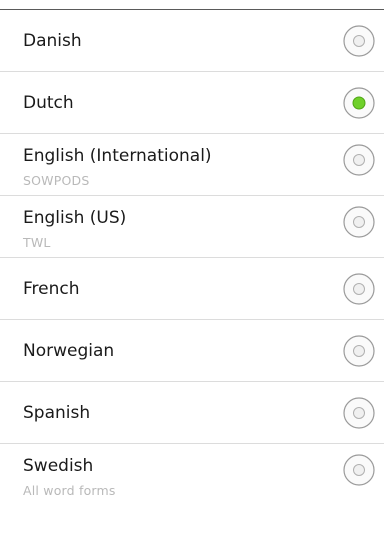 Image resolution: width=384 pixels, height=557 pixels. I want to click on language-item-norwegian: Norwegian, so click(192, 351).